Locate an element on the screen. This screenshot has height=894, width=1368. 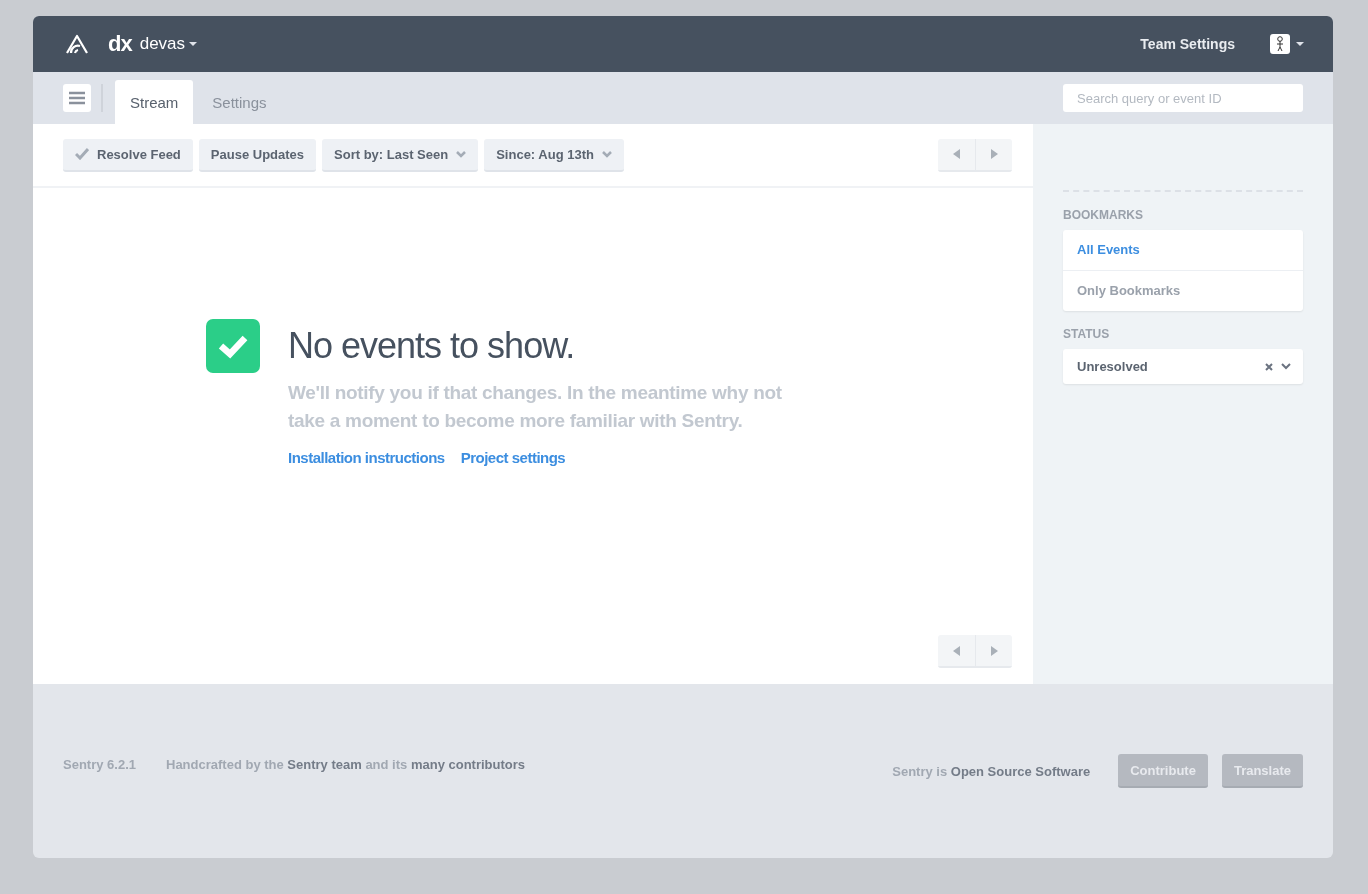
org-dropdown: devas is located at coordinates (168, 44).